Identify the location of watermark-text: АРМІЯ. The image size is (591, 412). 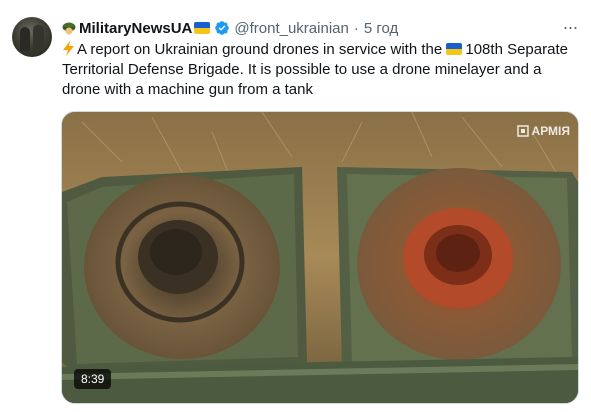
(550, 131).